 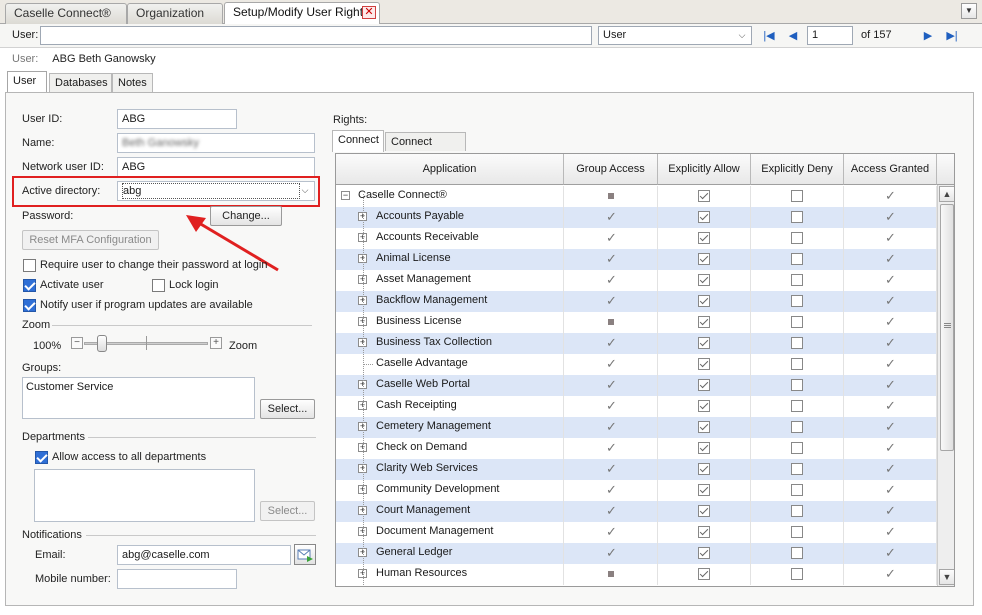 What do you see at coordinates (636, 448) in the screenshot?
I see `table-row: + Check on Demand ✓ ✓` at bounding box center [636, 448].